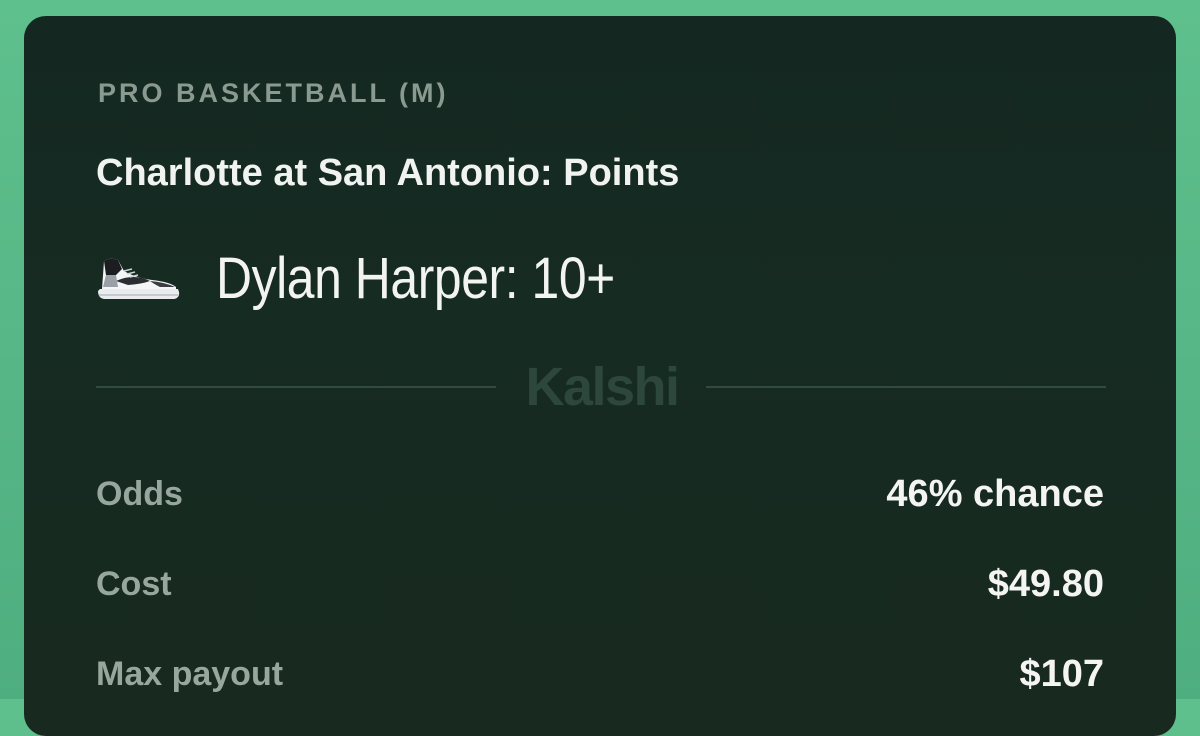  What do you see at coordinates (273, 93) in the screenshot?
I see `sport-category: PRO BASKETBALL (M)` at bounding box center [273, 93].